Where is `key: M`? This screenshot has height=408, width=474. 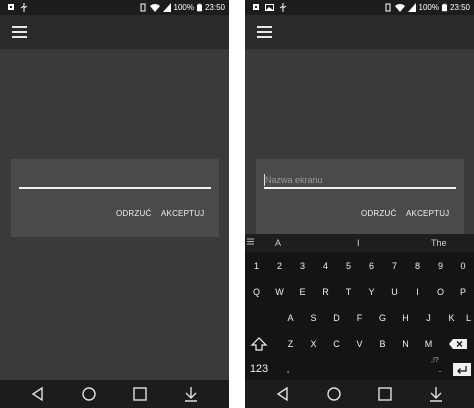
key: M is located at coordinates (428, 344).